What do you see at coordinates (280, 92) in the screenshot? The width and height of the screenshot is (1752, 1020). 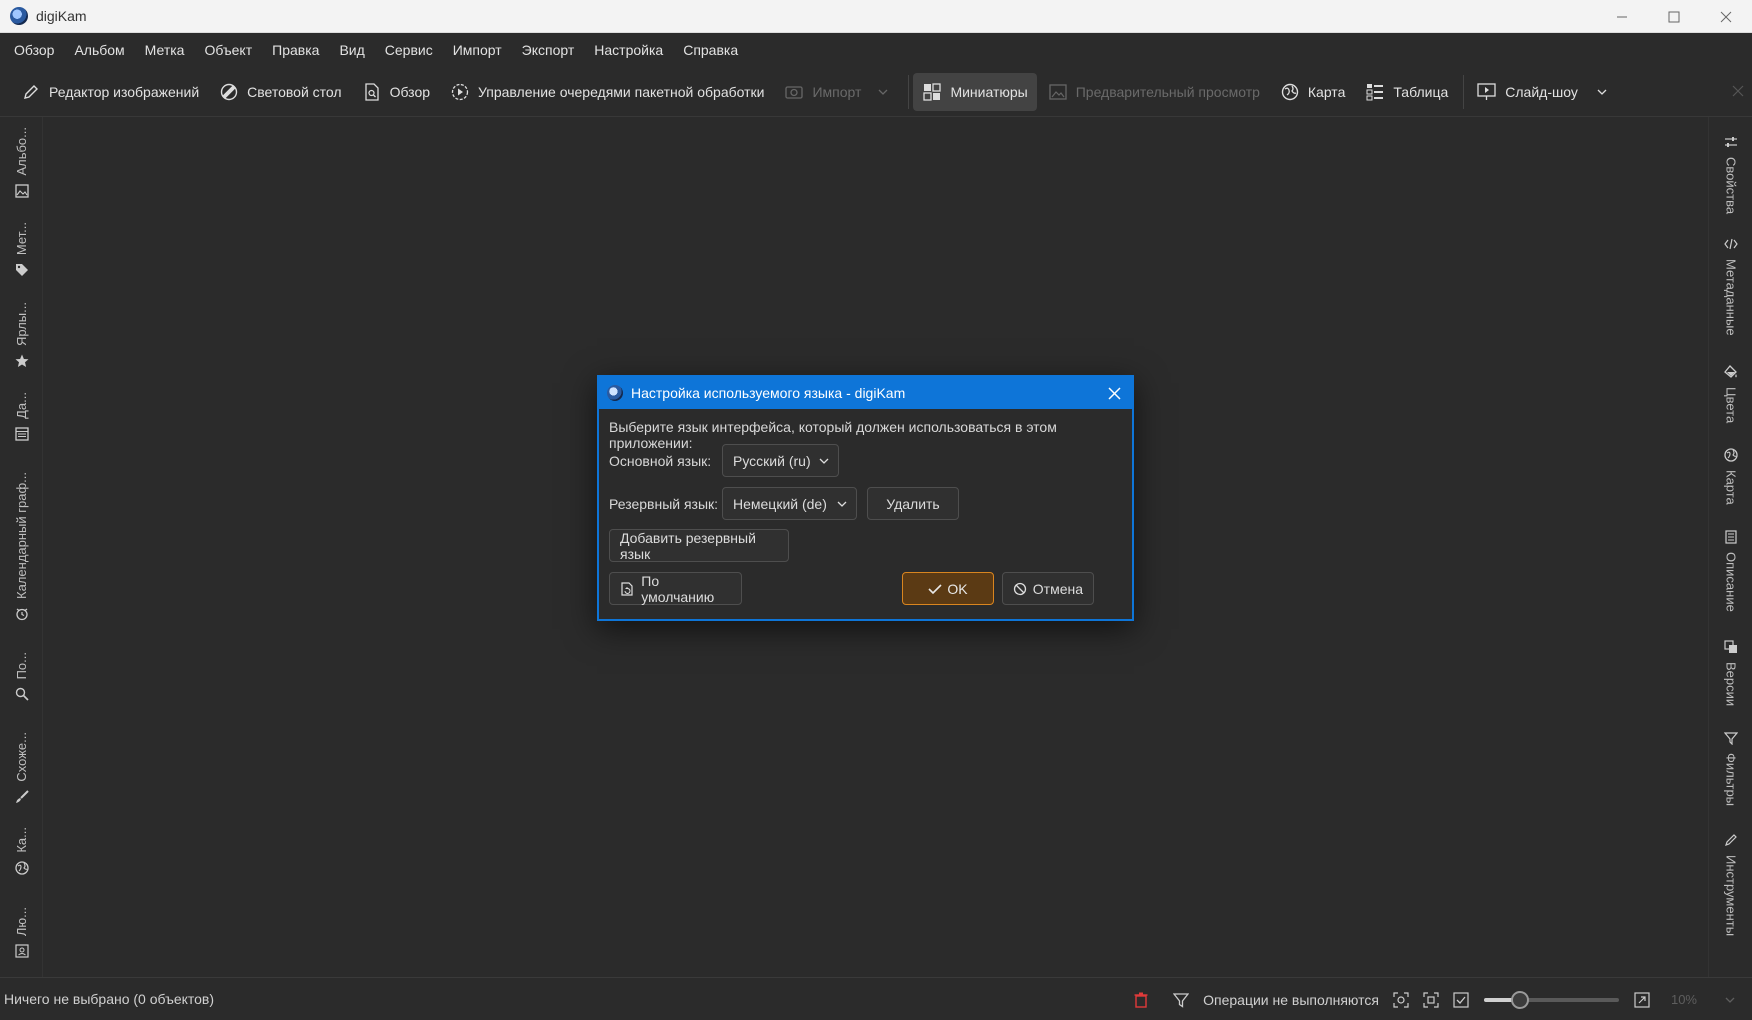 I see `light-table-button: Световой стол` at bounding box center [280, 92].